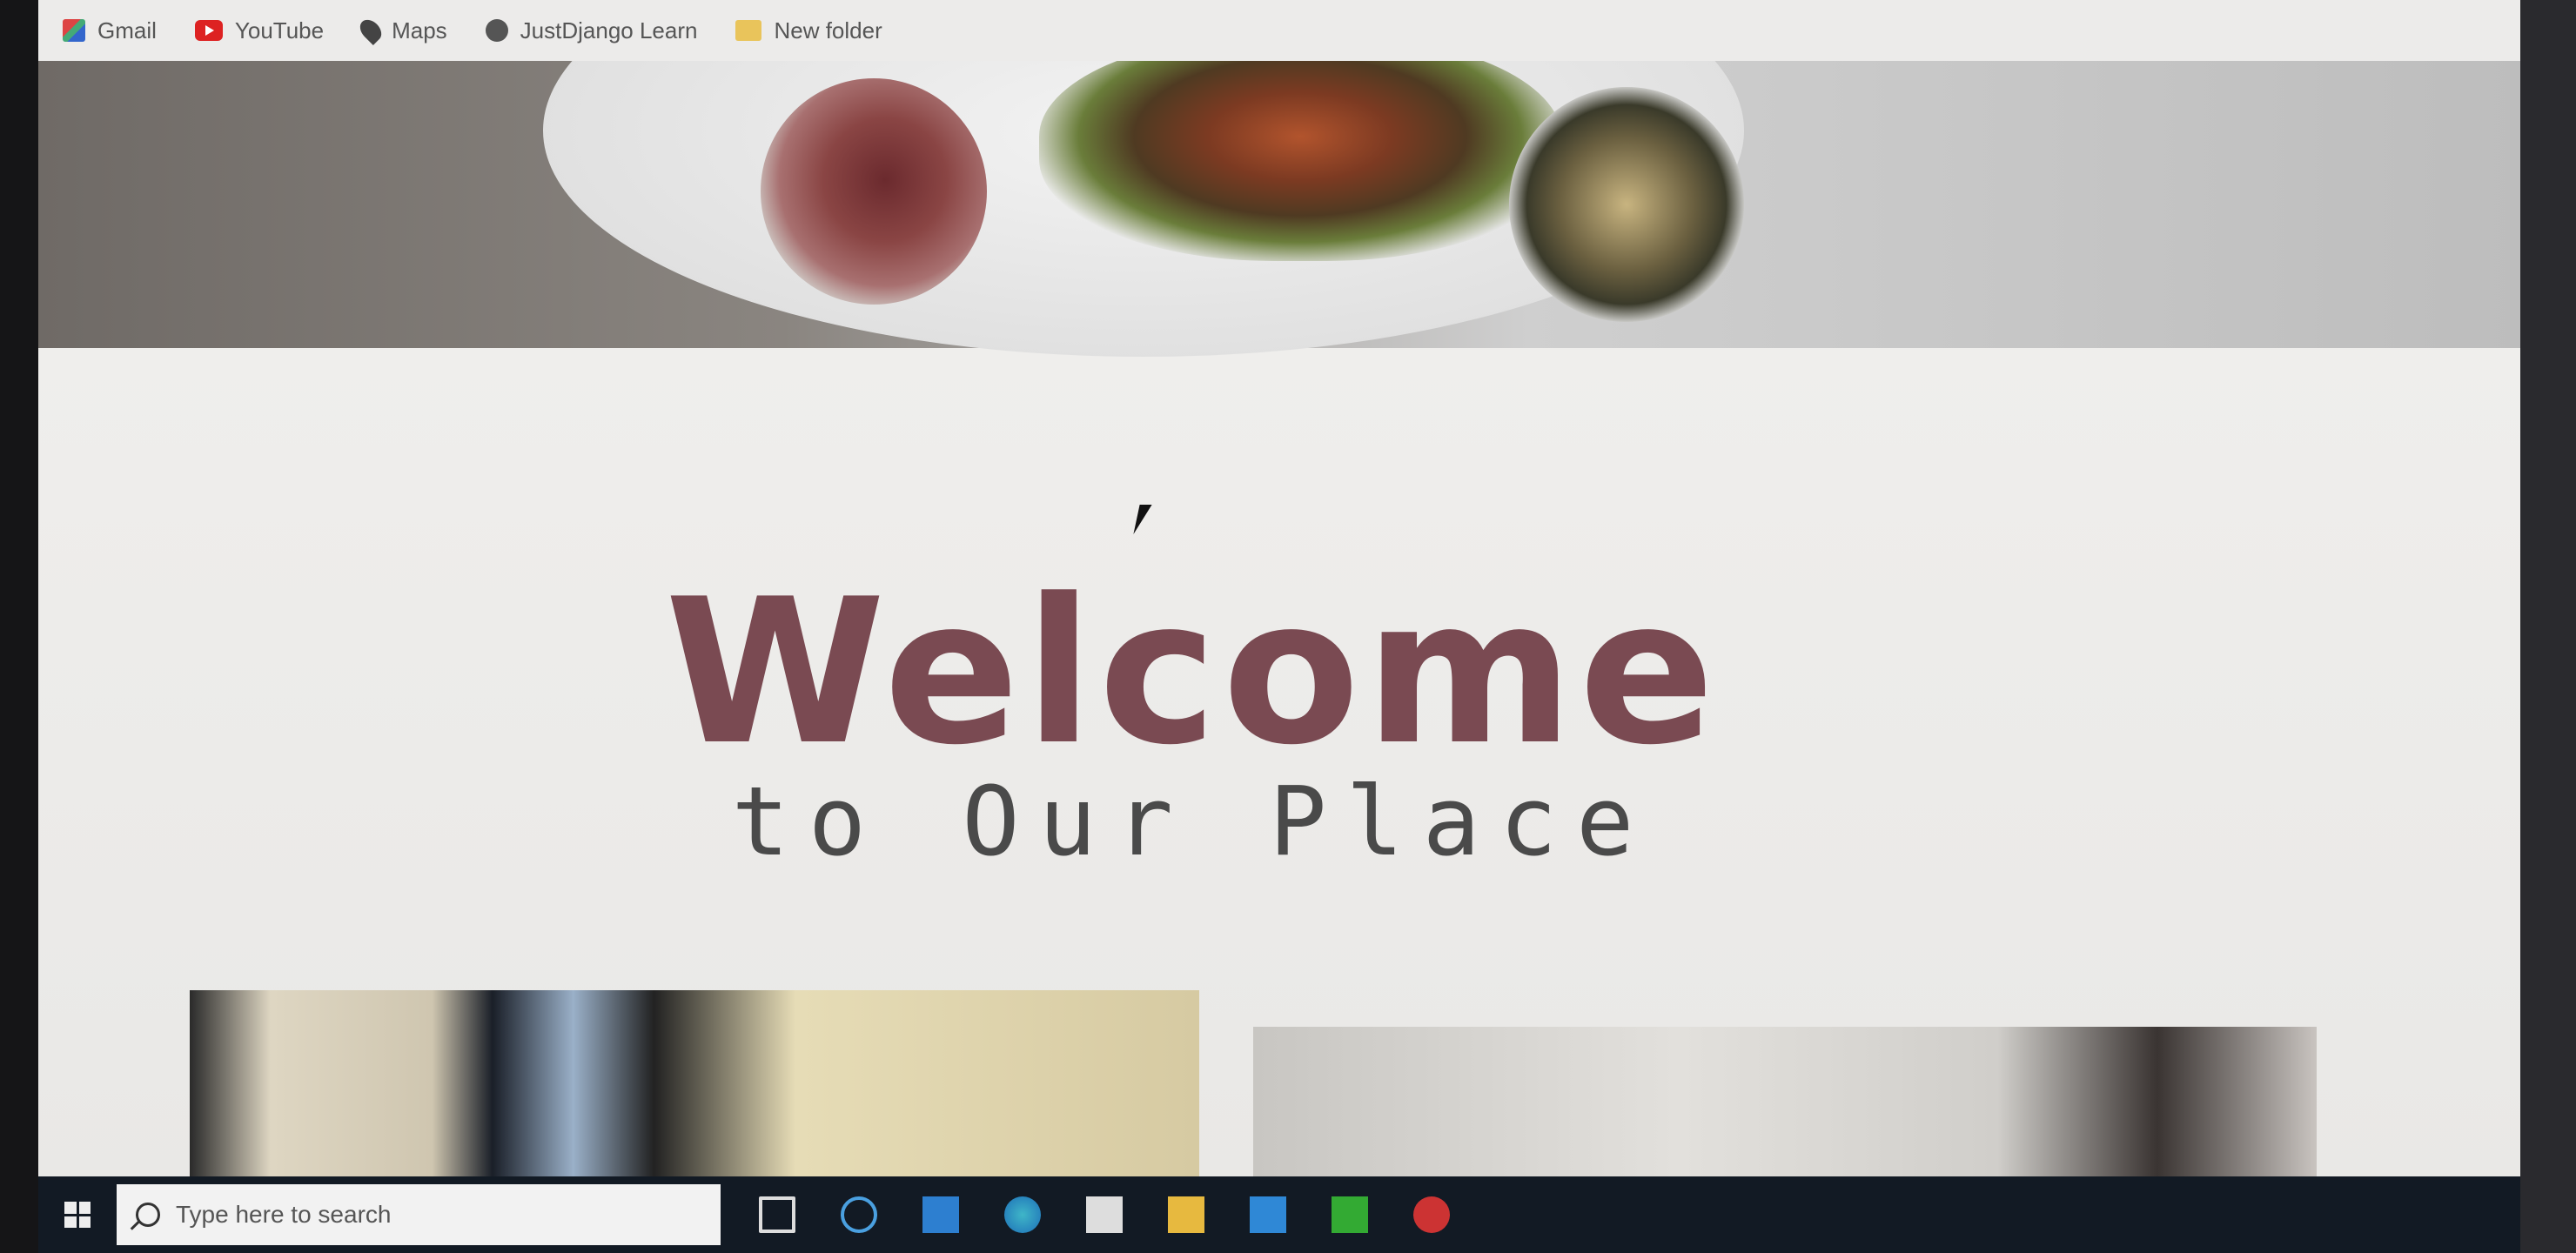  I want to click on steak-image, so click(874, 191).